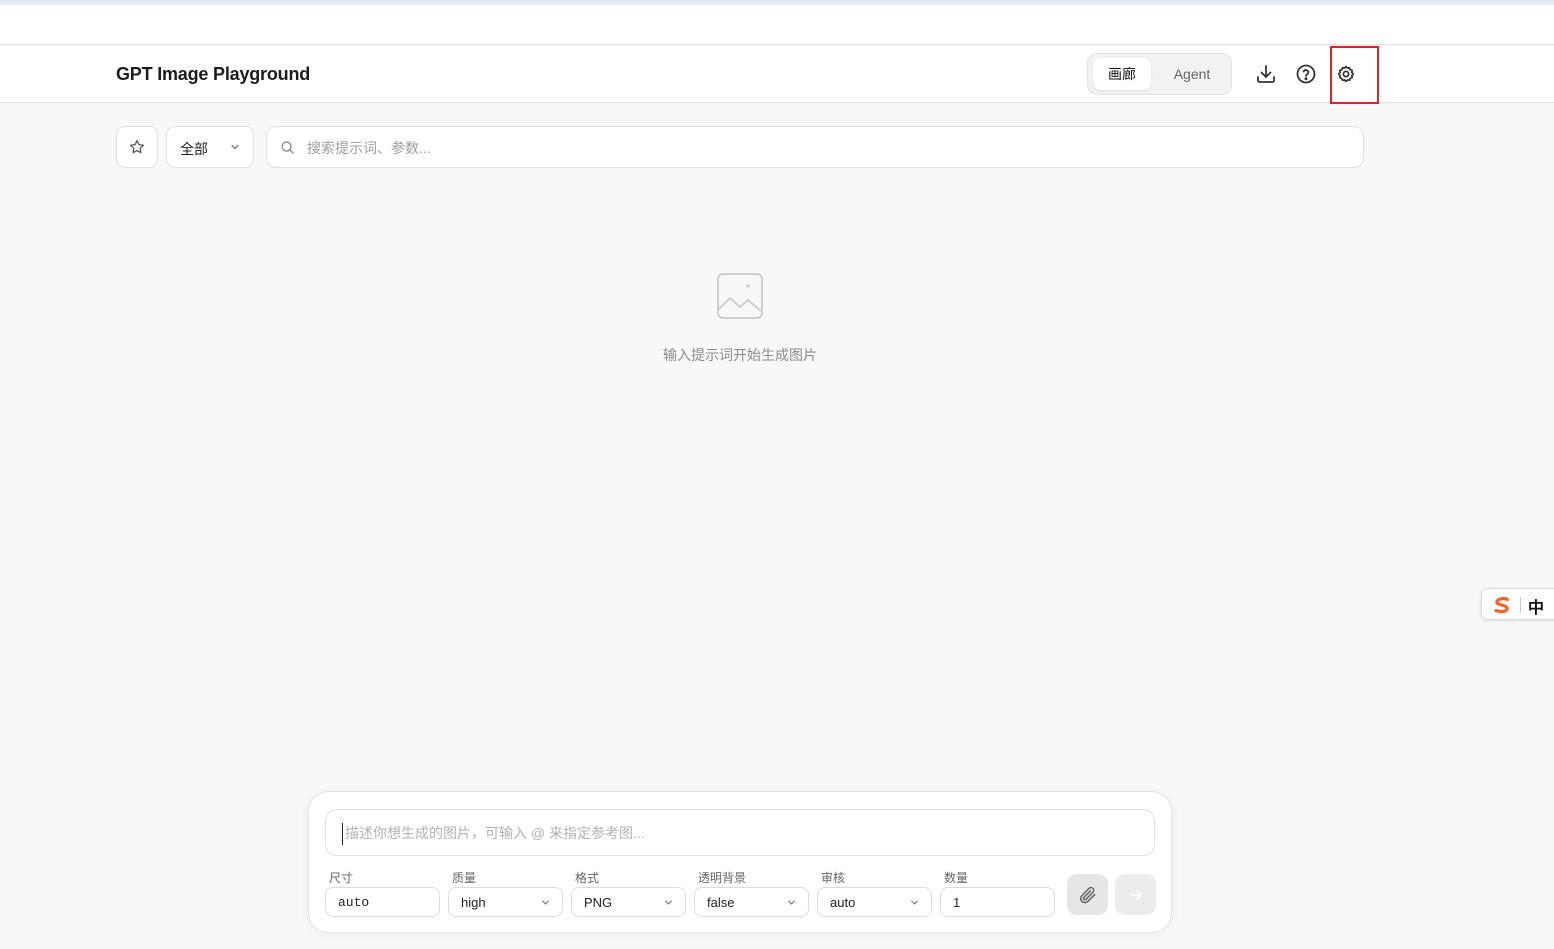 Image resolution: width=1554 pixels, height=949 pixels. What do you see at coordinates (287, 147) in the screenshot?
I see `search-icon` at bounding box center [287, 147].